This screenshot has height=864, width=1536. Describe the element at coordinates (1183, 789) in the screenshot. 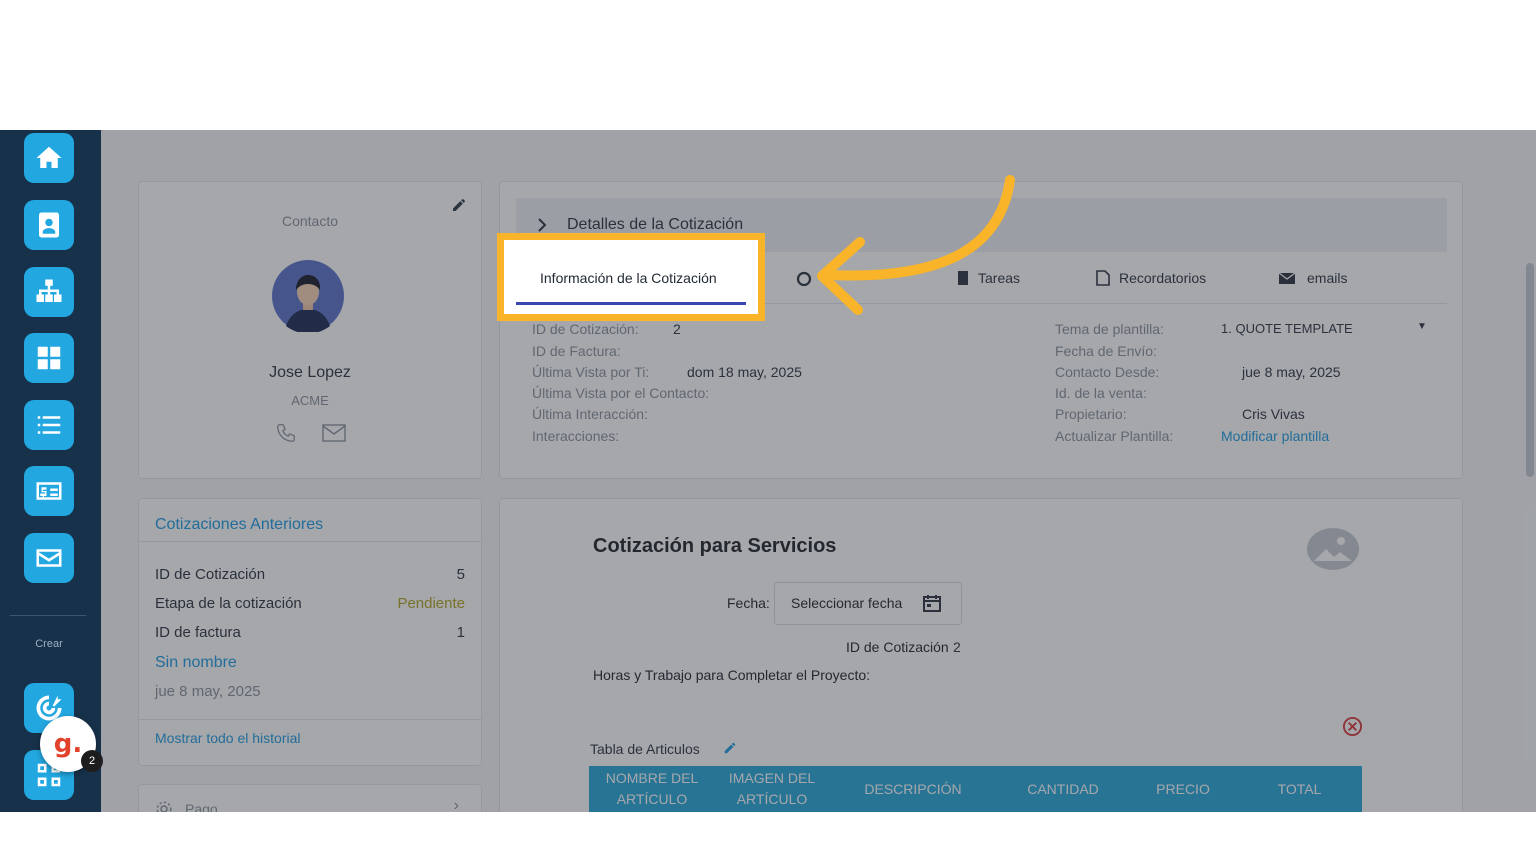

I see `column-header-price: PRECIO` at that location.